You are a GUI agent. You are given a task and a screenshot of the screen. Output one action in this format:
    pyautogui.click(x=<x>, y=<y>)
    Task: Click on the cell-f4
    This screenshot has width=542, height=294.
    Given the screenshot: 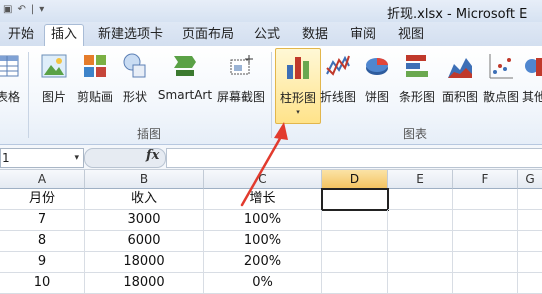 What is the action you would take?
    pyautogui.click(x=485, y=262)
    